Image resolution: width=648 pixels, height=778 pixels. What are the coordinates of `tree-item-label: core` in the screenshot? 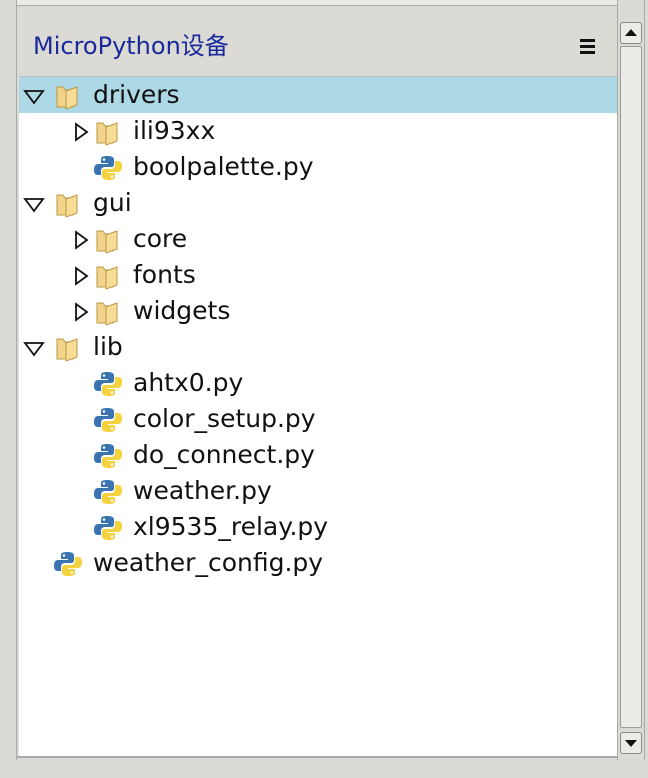 It's located at (160, 238).